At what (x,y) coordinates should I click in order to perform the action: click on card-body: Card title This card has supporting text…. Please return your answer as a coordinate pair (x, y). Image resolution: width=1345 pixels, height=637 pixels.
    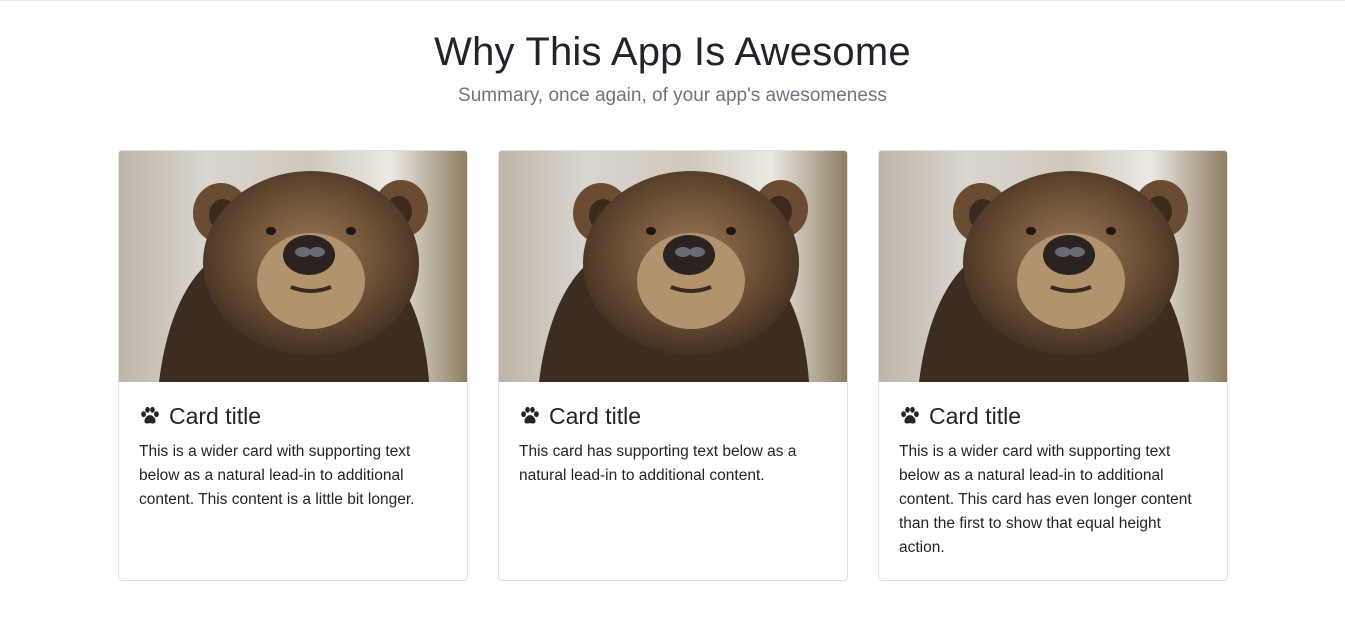
    Looking at the image, I should click on (673, 445).